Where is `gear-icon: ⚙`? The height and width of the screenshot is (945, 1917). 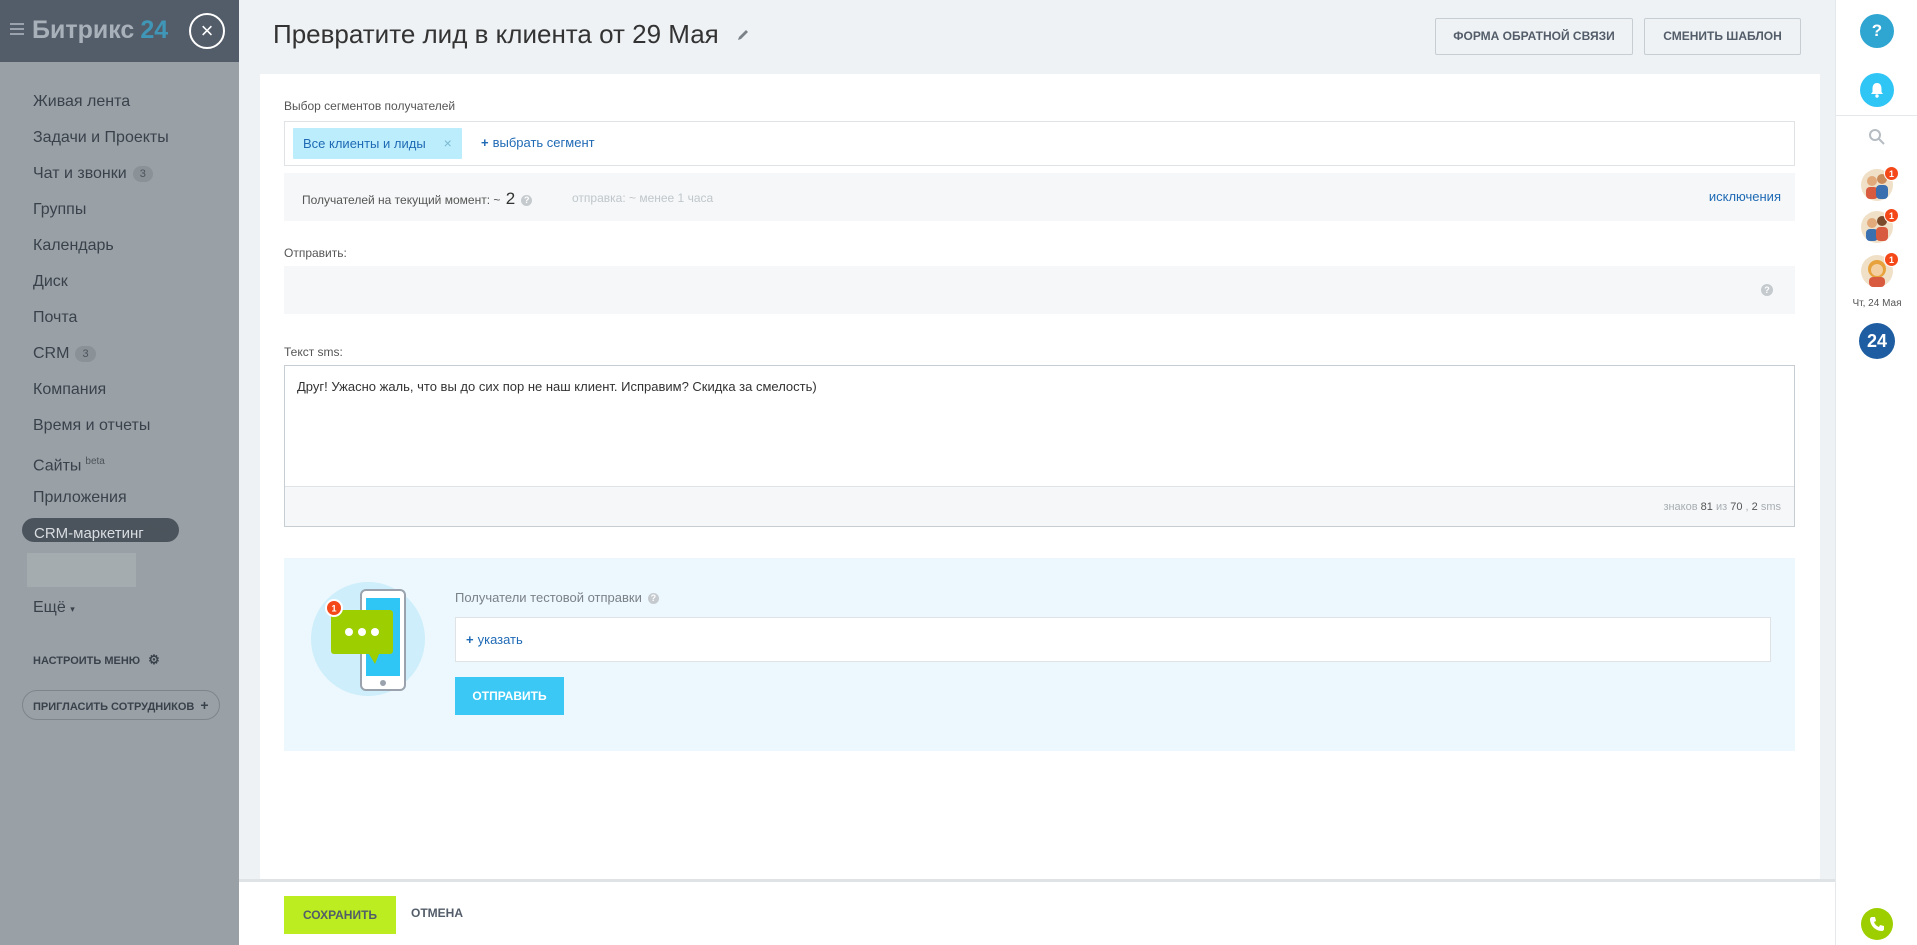
gear-icon: ⚙ is located at coordinates (154, 659).